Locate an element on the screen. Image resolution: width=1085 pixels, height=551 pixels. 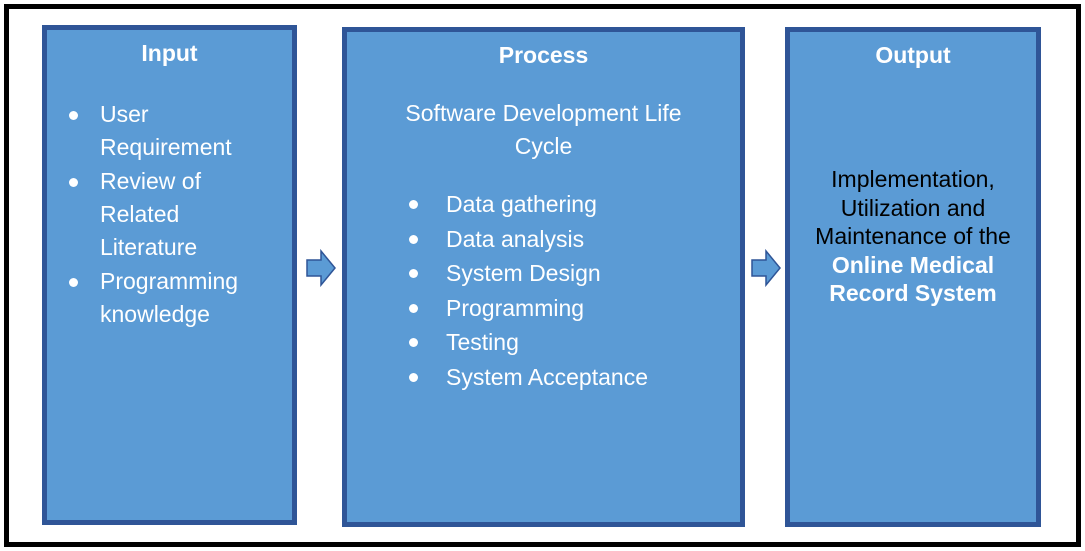
process-item: Data gathering is located at coordinates (527, 204).